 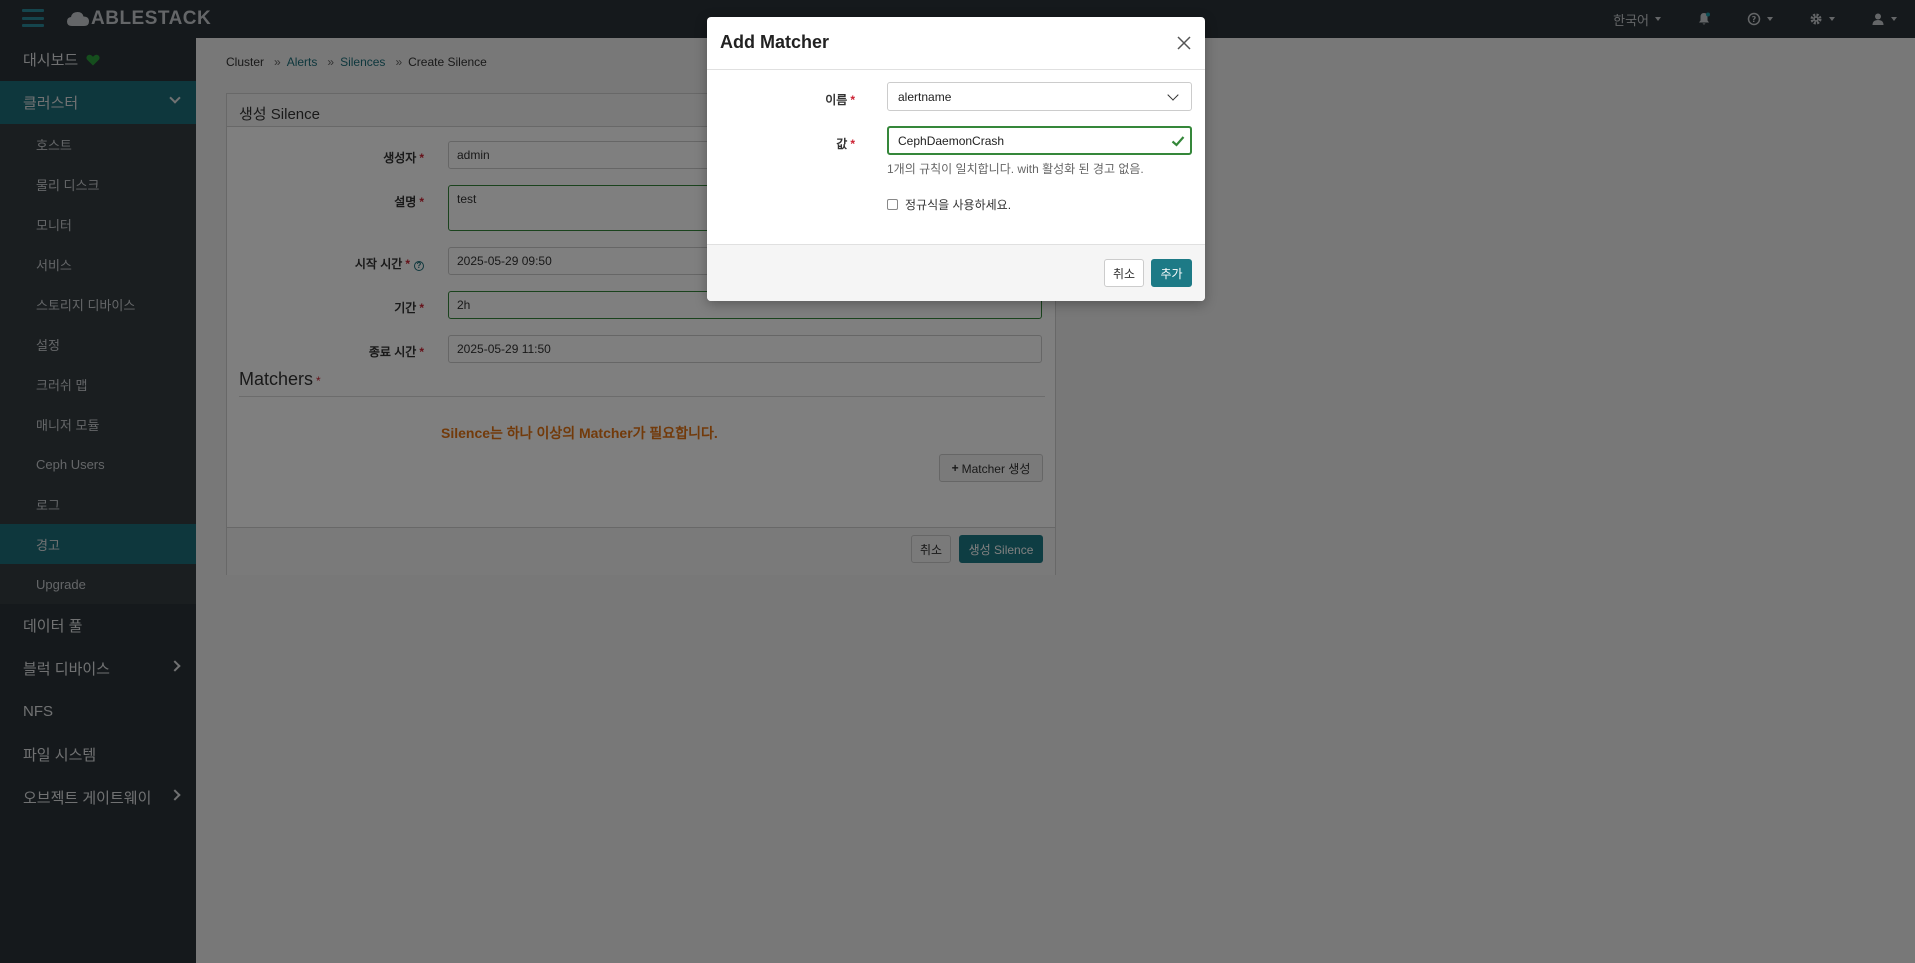 I want to click on regex-checkbox-row: 정규식을 사용하세요., so click(x=949, y=204).